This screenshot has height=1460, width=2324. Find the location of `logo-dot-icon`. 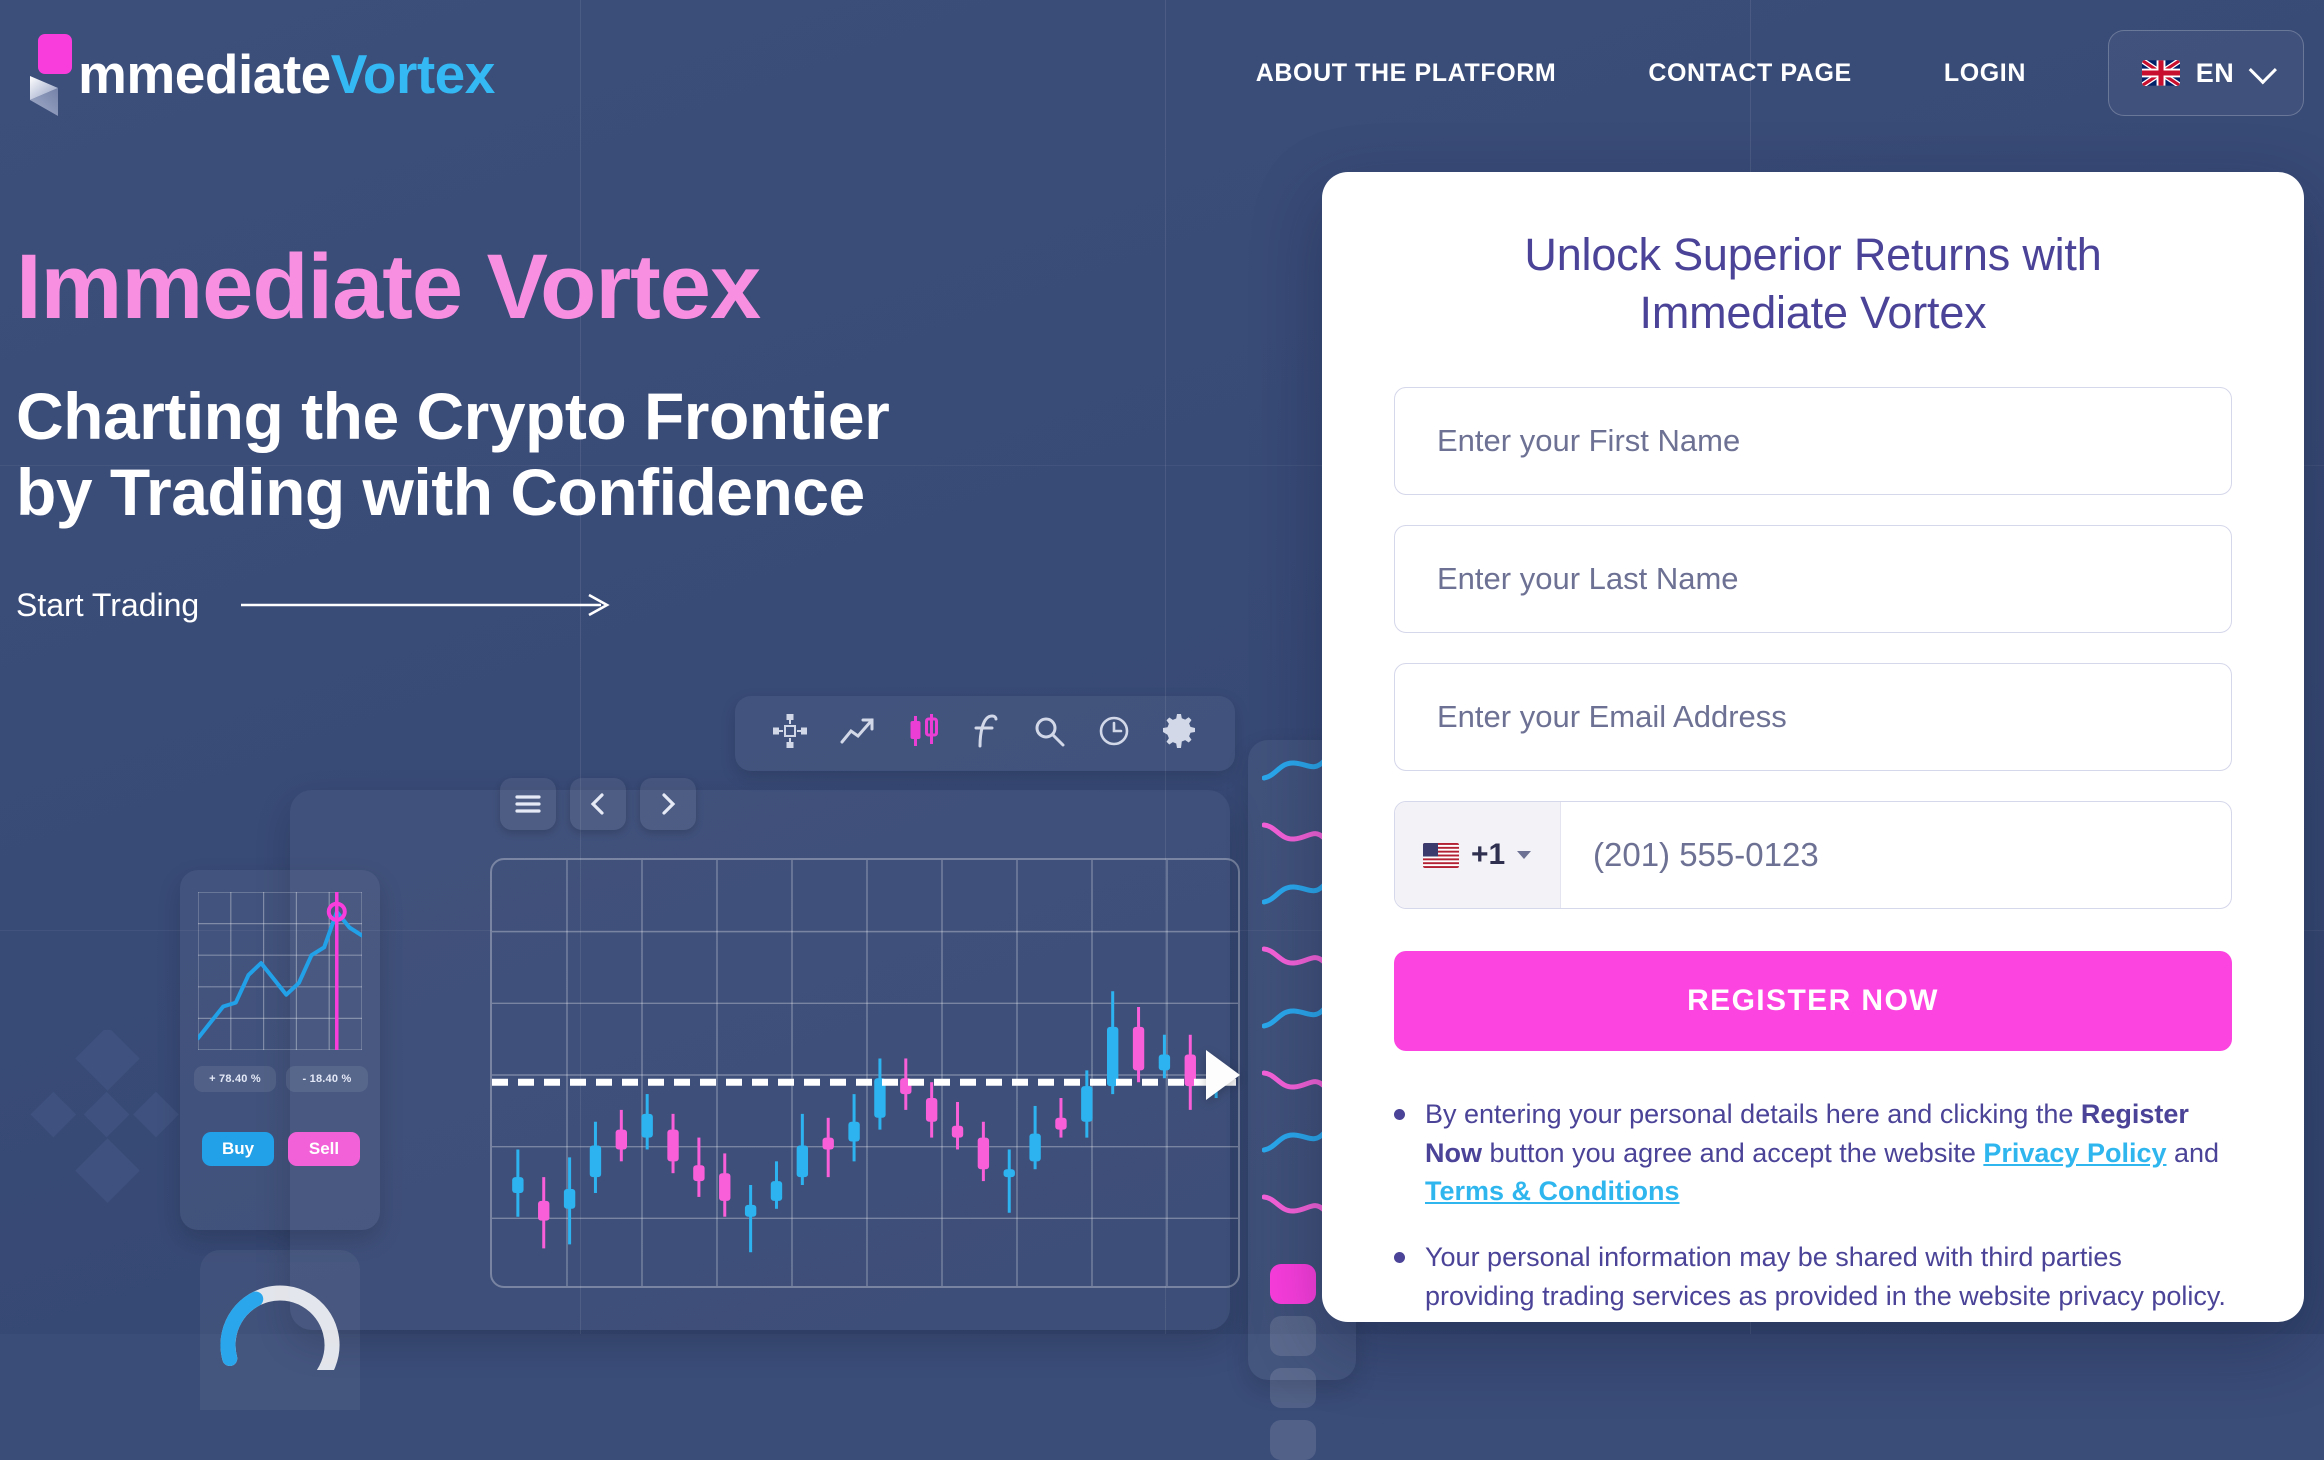

logo-dot-icon is located at coordinates (55, 54).